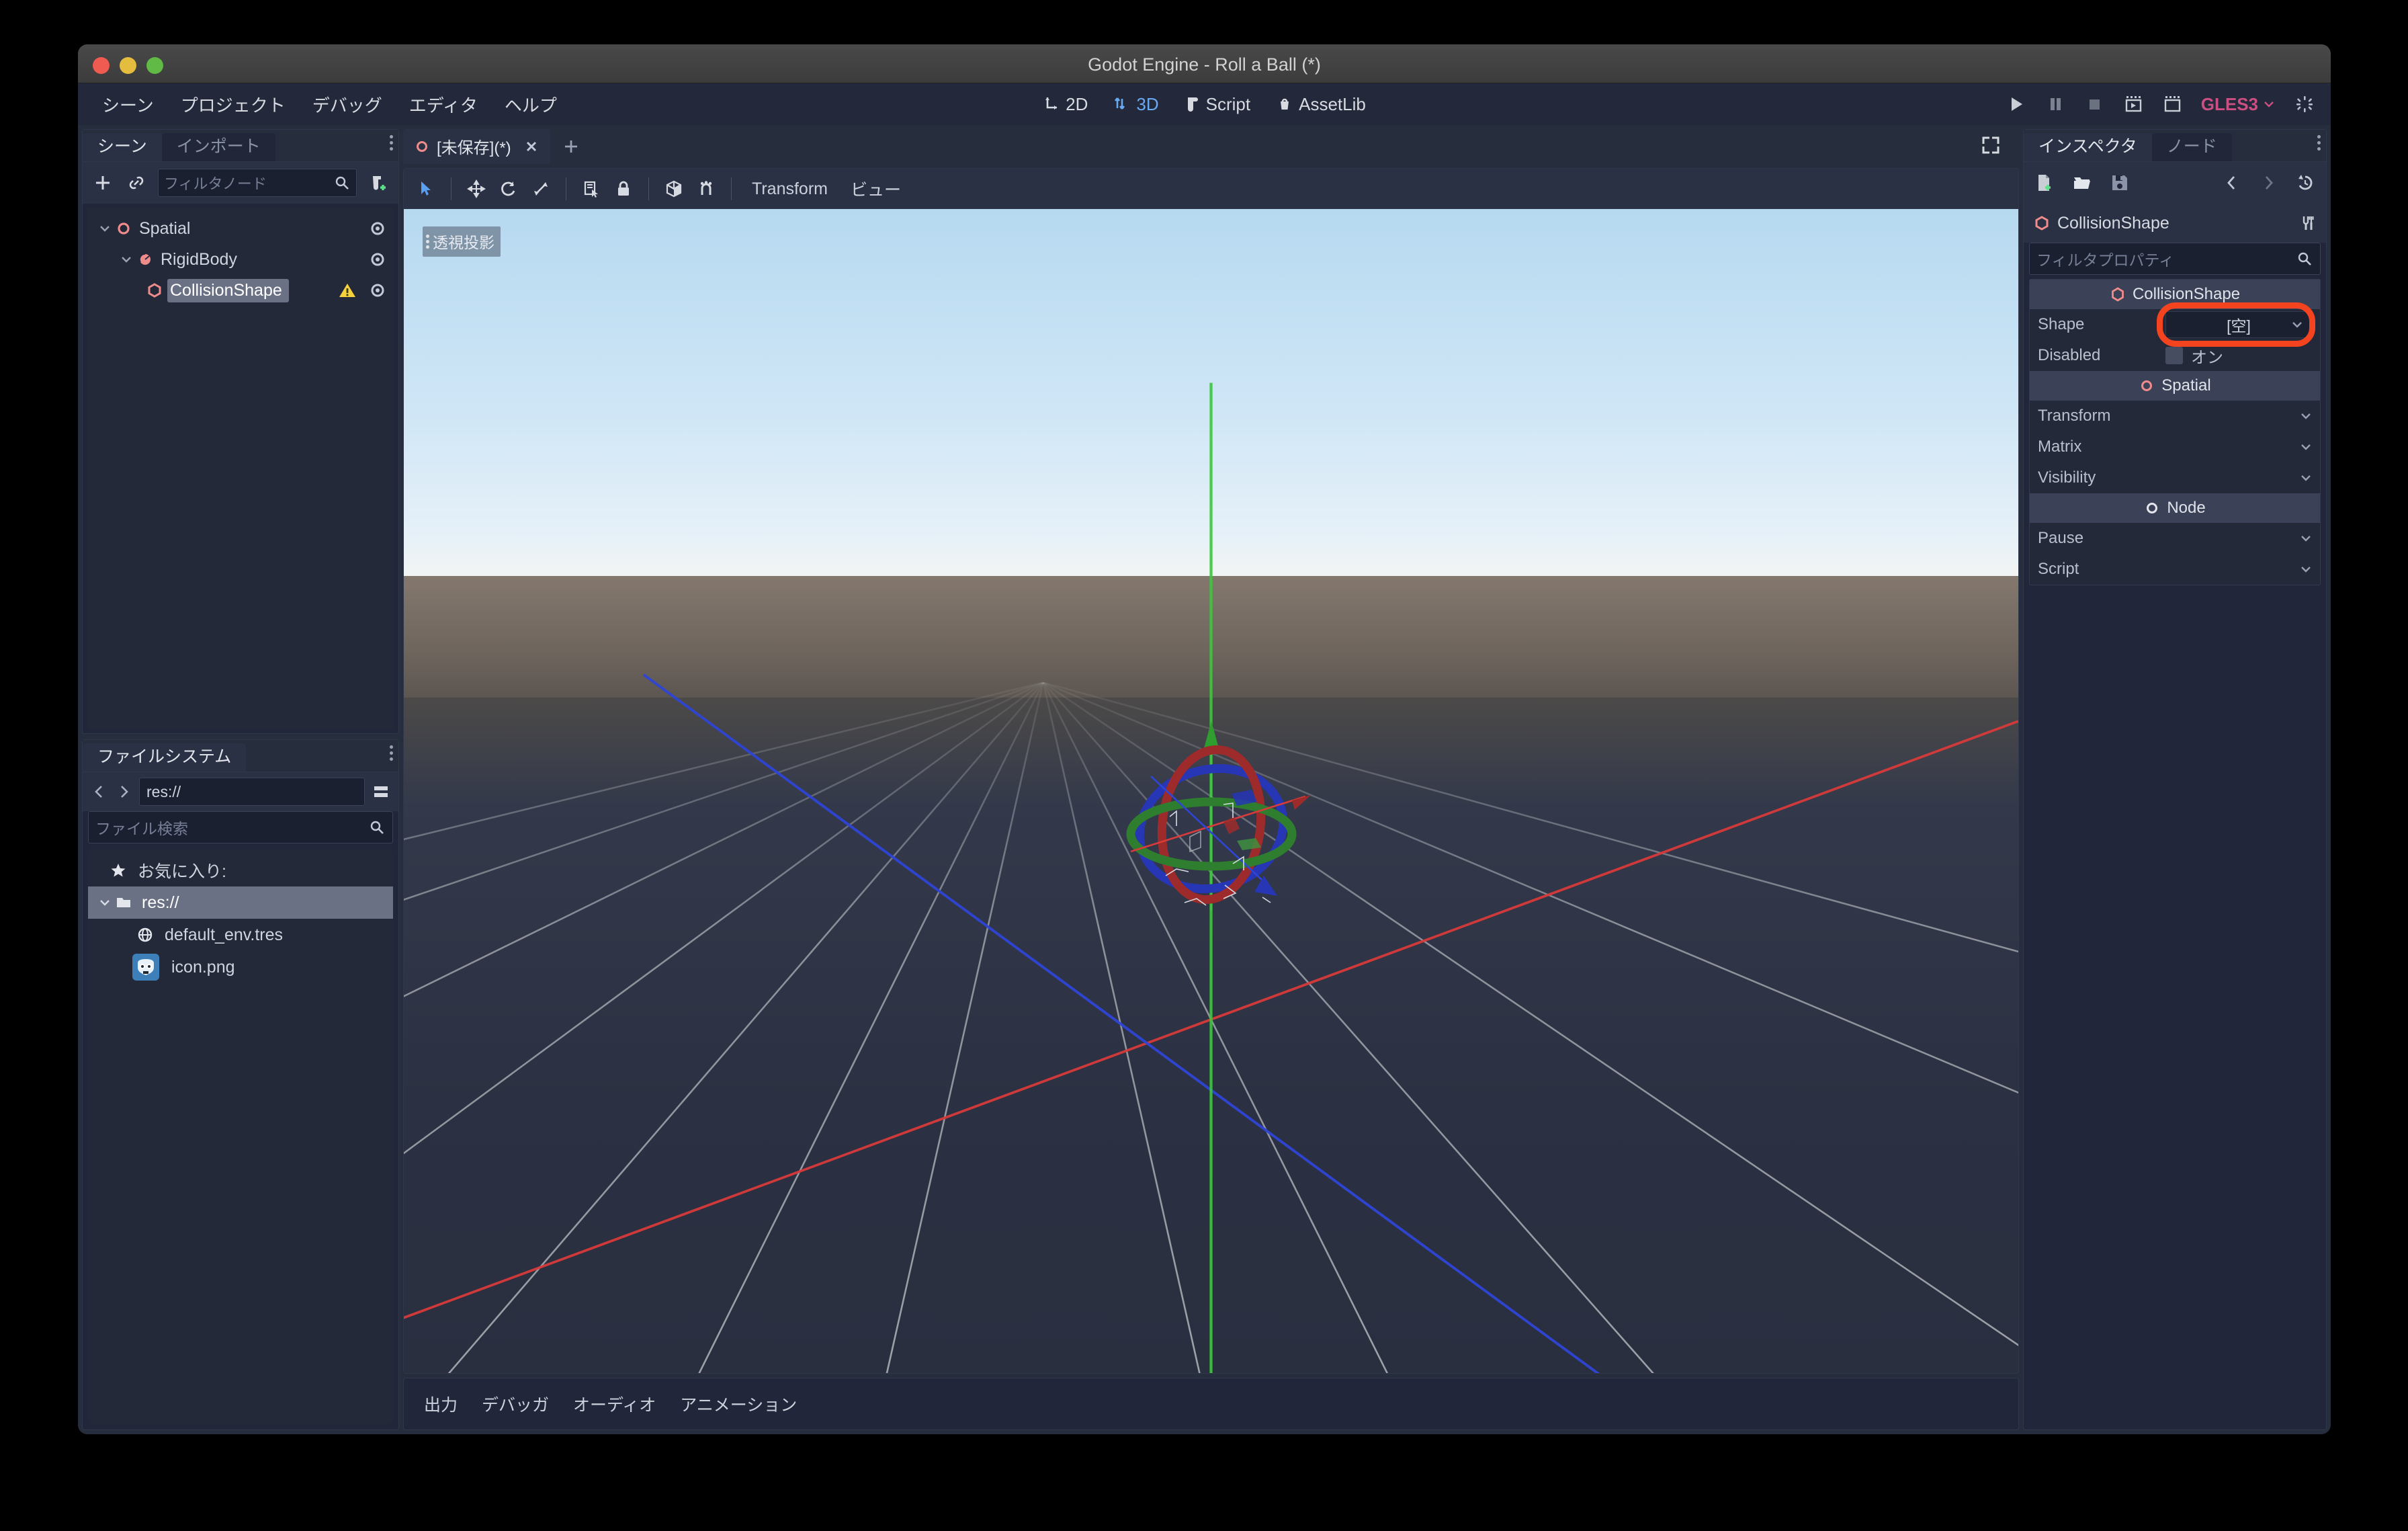  Describe the element at coordinates (381, 792) in the screenshot. I see `toggle-split-mode-icon` at that location.